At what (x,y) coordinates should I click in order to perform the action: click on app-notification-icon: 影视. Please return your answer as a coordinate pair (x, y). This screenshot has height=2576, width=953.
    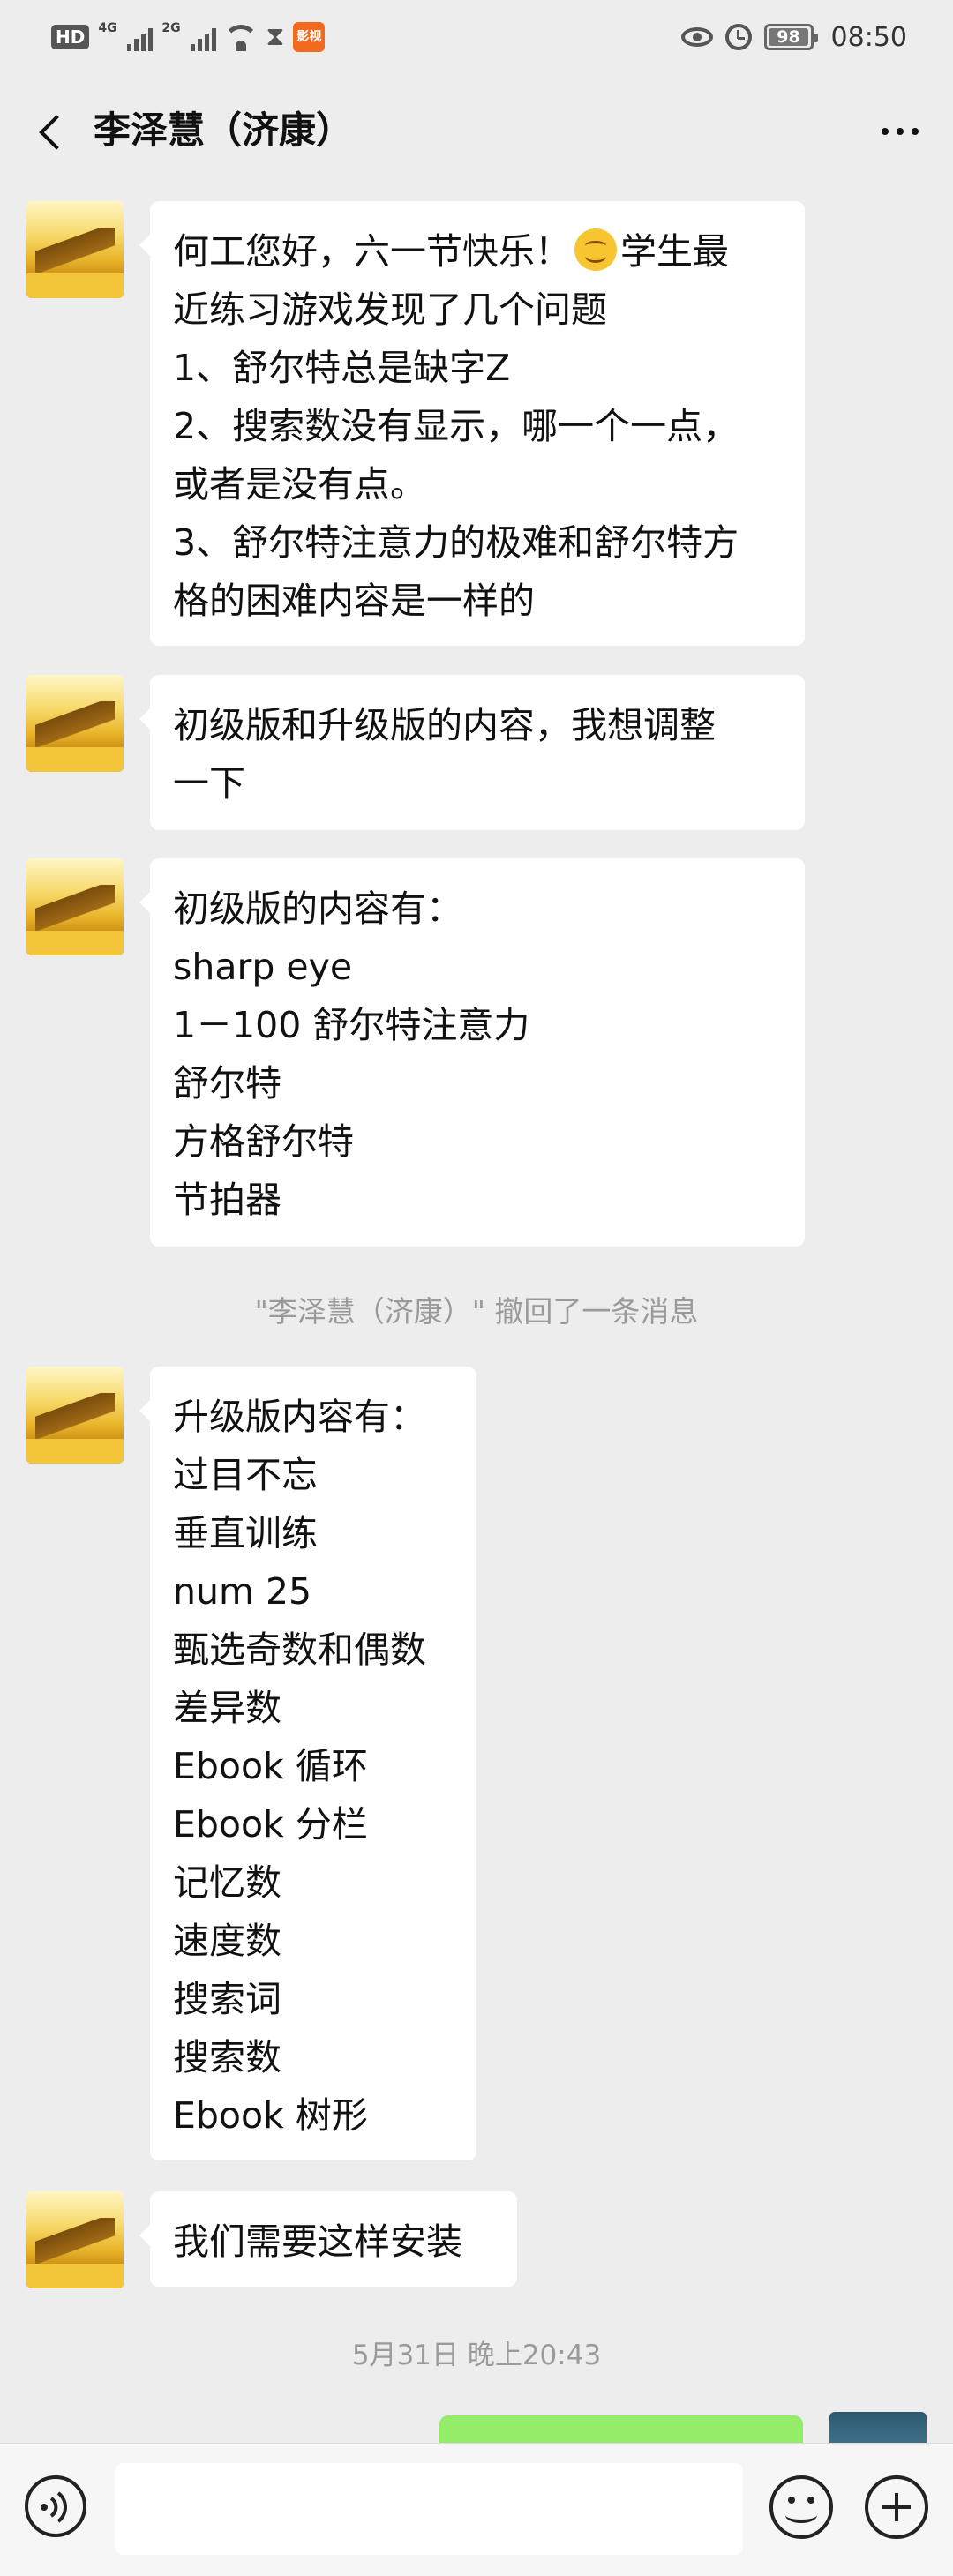
    Looking at the image, I should click on (309, 37).